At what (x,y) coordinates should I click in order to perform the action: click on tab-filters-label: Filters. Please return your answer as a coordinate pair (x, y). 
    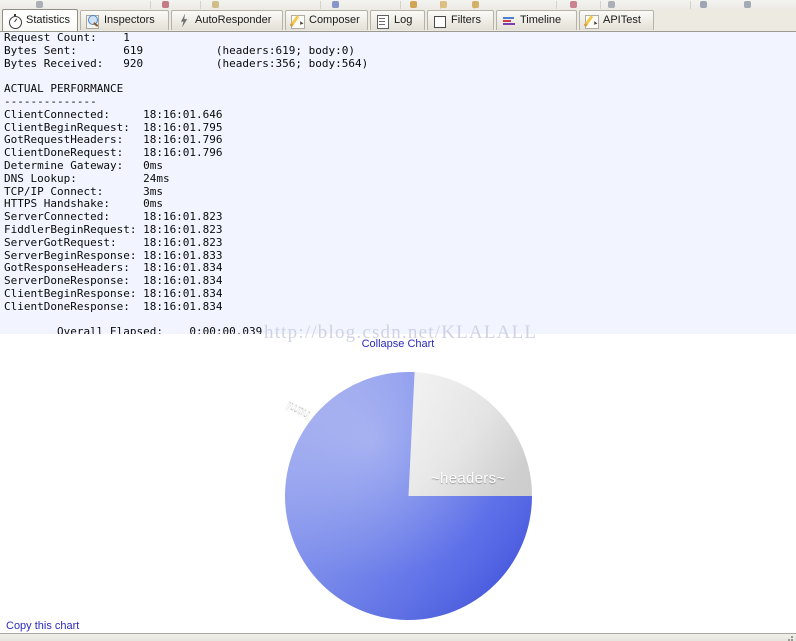
    Looking at the image, I should click on (466, 20).